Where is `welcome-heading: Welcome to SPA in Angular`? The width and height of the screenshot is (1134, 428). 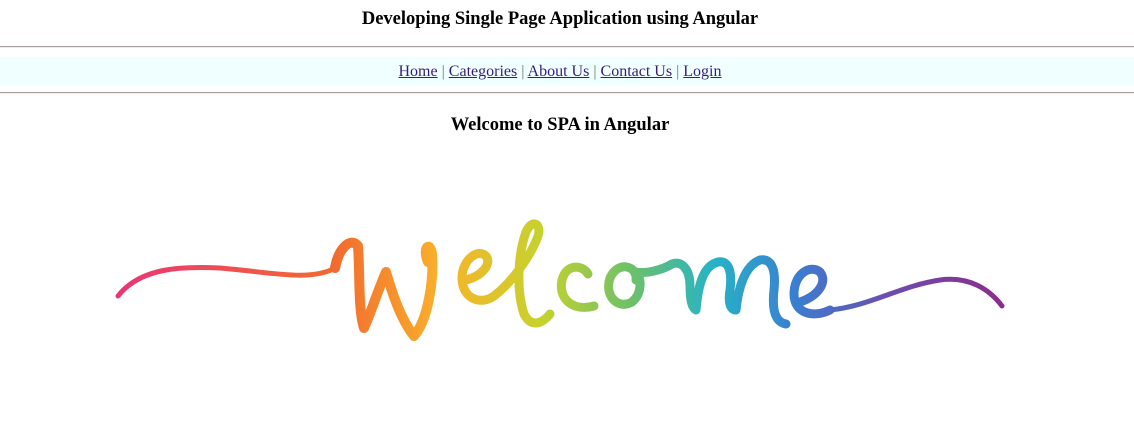 welcome-heading: Welcome to SPA in Angular is located at coordinates (560, 125).